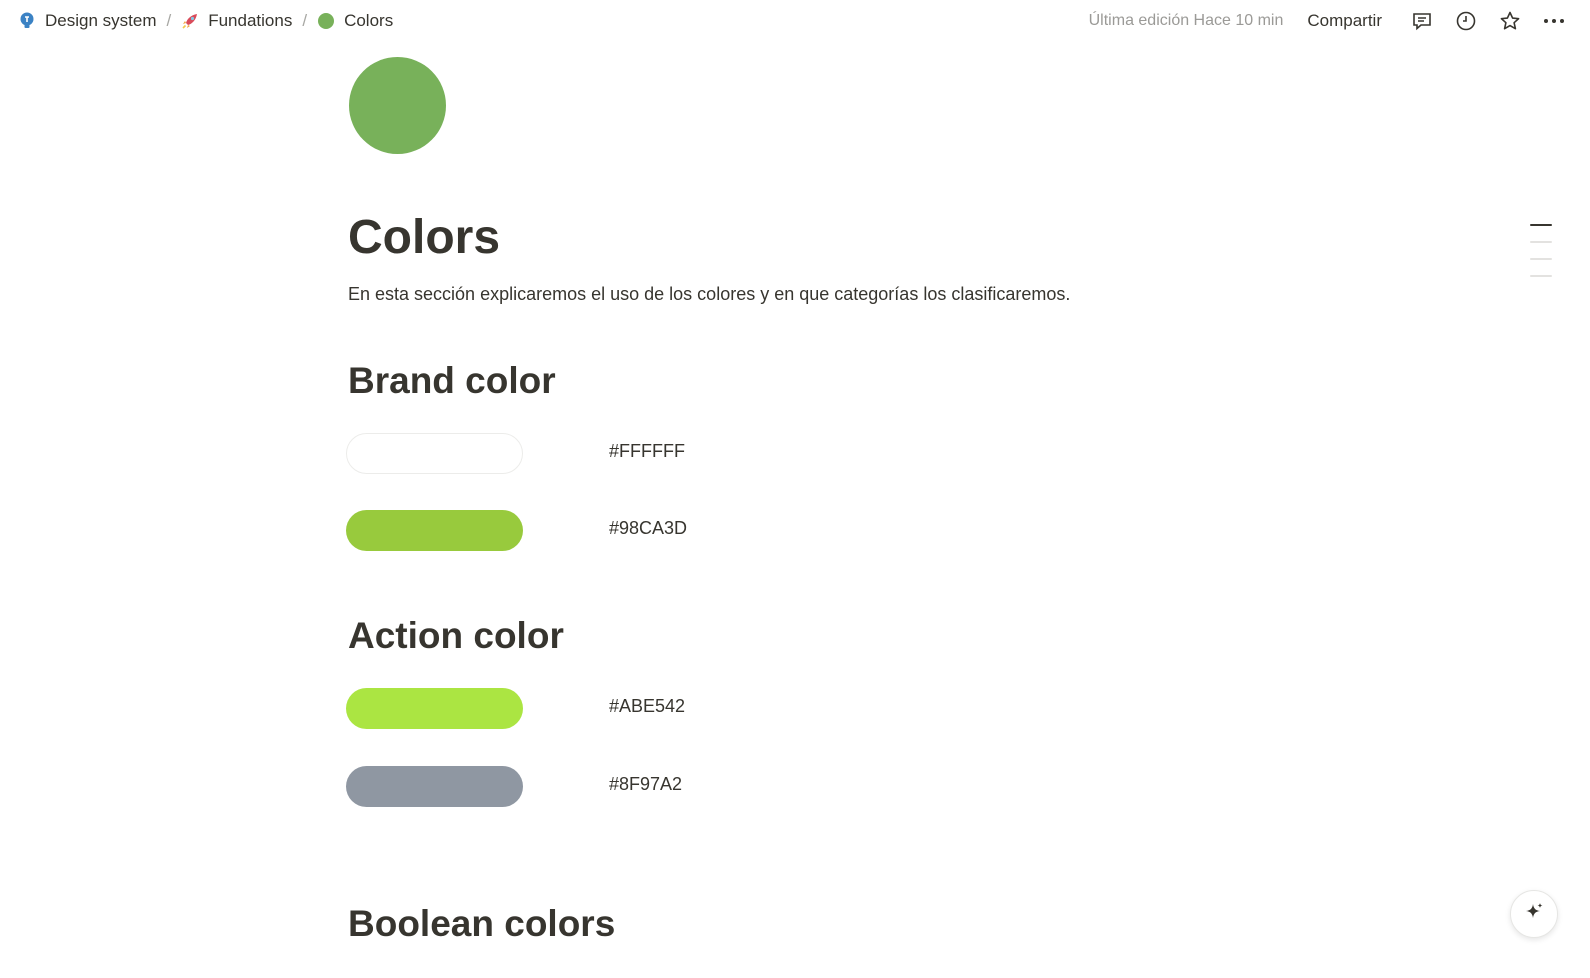 This screenshot has height=978, width=1590. What do you see at coordinates (101, 20) in the screenshot?
I see `breadcrumb-label: Design system` at bounding box center [101, 20].